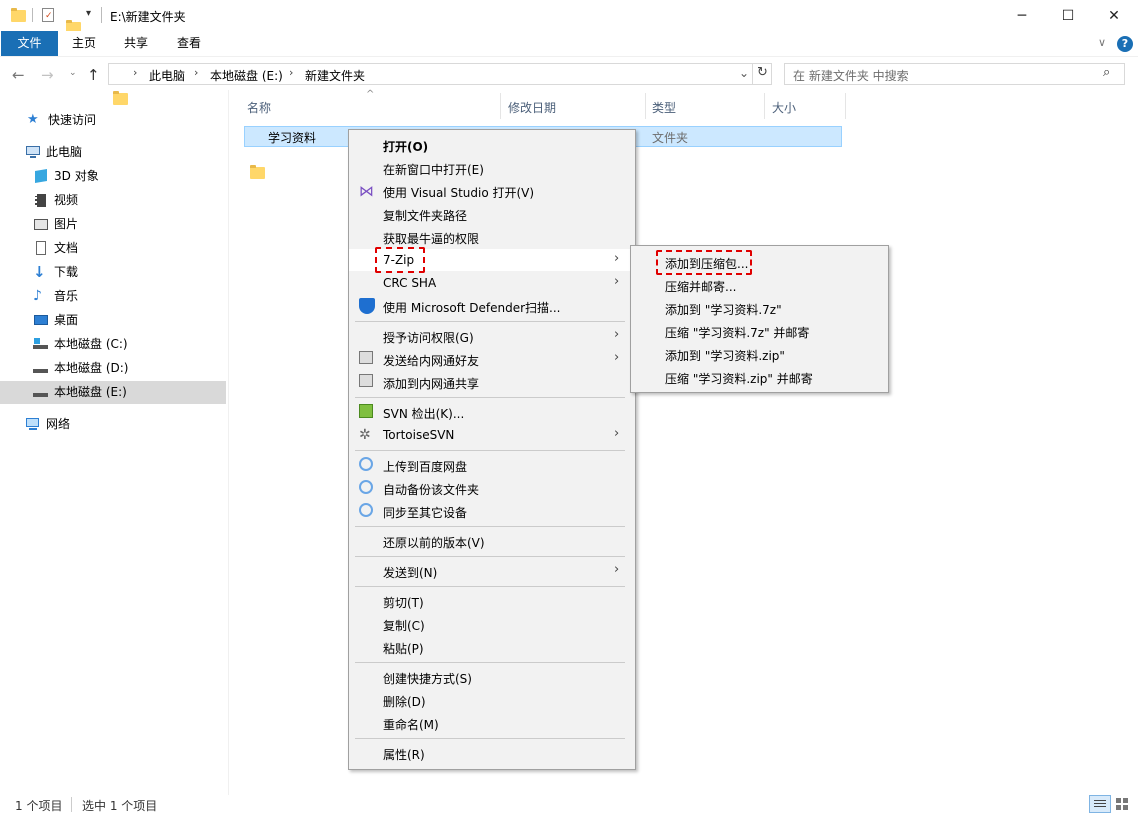 This screenshot has height=817, width=1138. Describe the element at coordinates (53, 152) in the screenshot. I see `nav-this-pc: 此电脑` at that location.